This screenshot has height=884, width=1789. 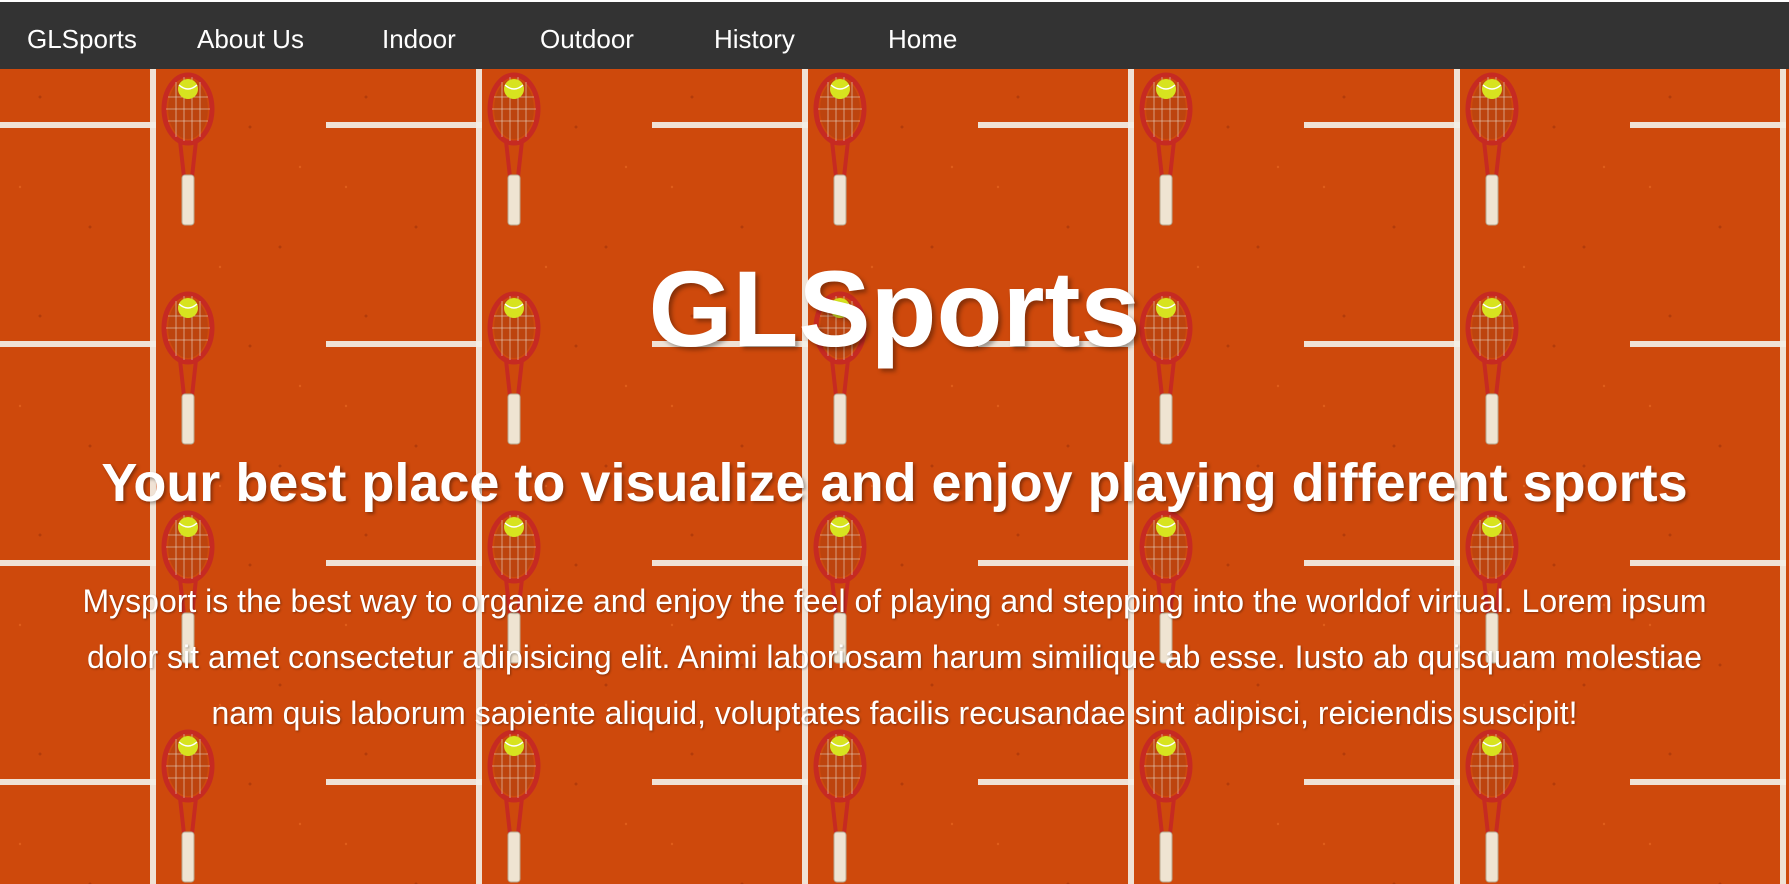 I want to click on nav-item-home: Home, so click(x=922, y=39).